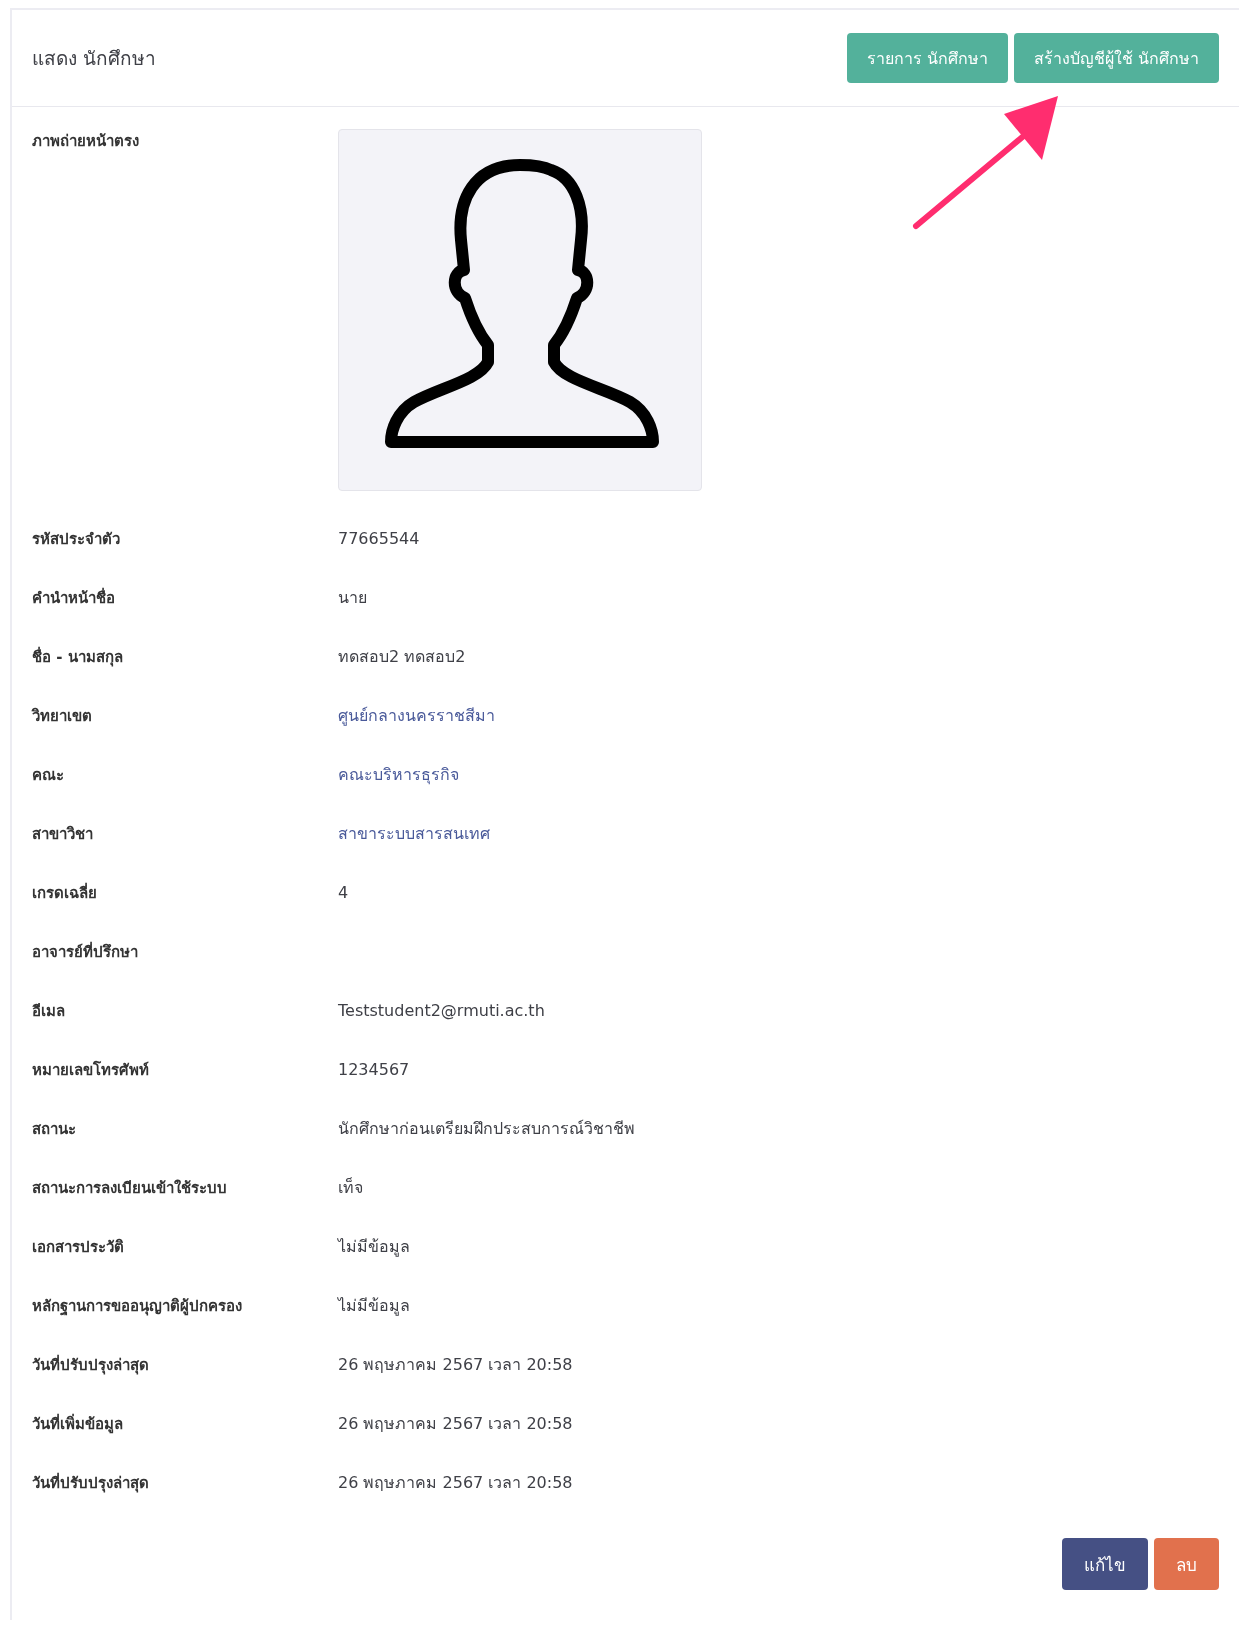 The image size is (1239, 1629). Describe the element at coordinates (77, 656) in the screenshot. I see `field-label: ชื่อ - นามสกุล` at that location.